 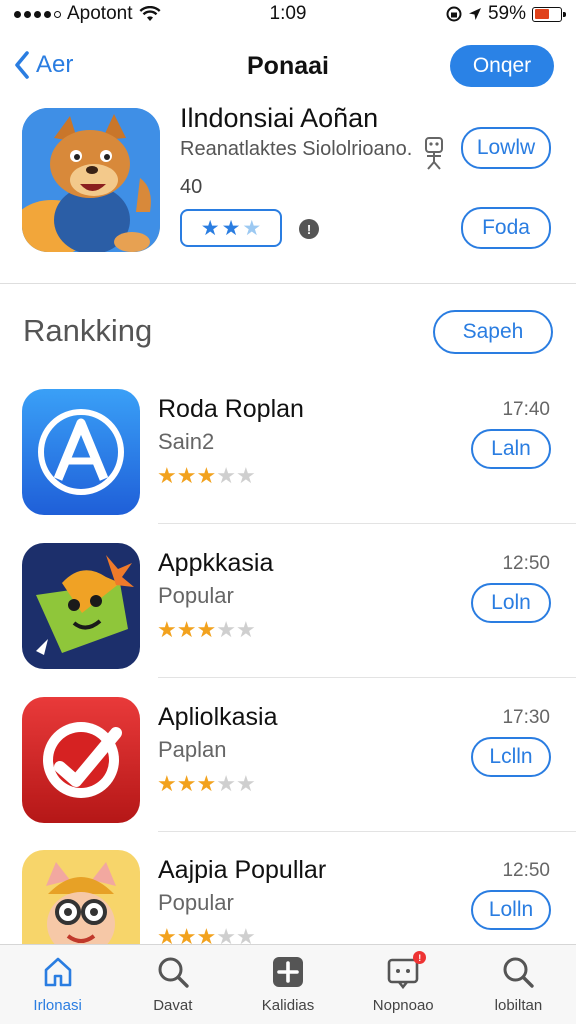 What do you see at coordinates (506, 148) in the screenshot?
I see `featured-lowlw-button: Lowlw` at bounding box center [506, 148].